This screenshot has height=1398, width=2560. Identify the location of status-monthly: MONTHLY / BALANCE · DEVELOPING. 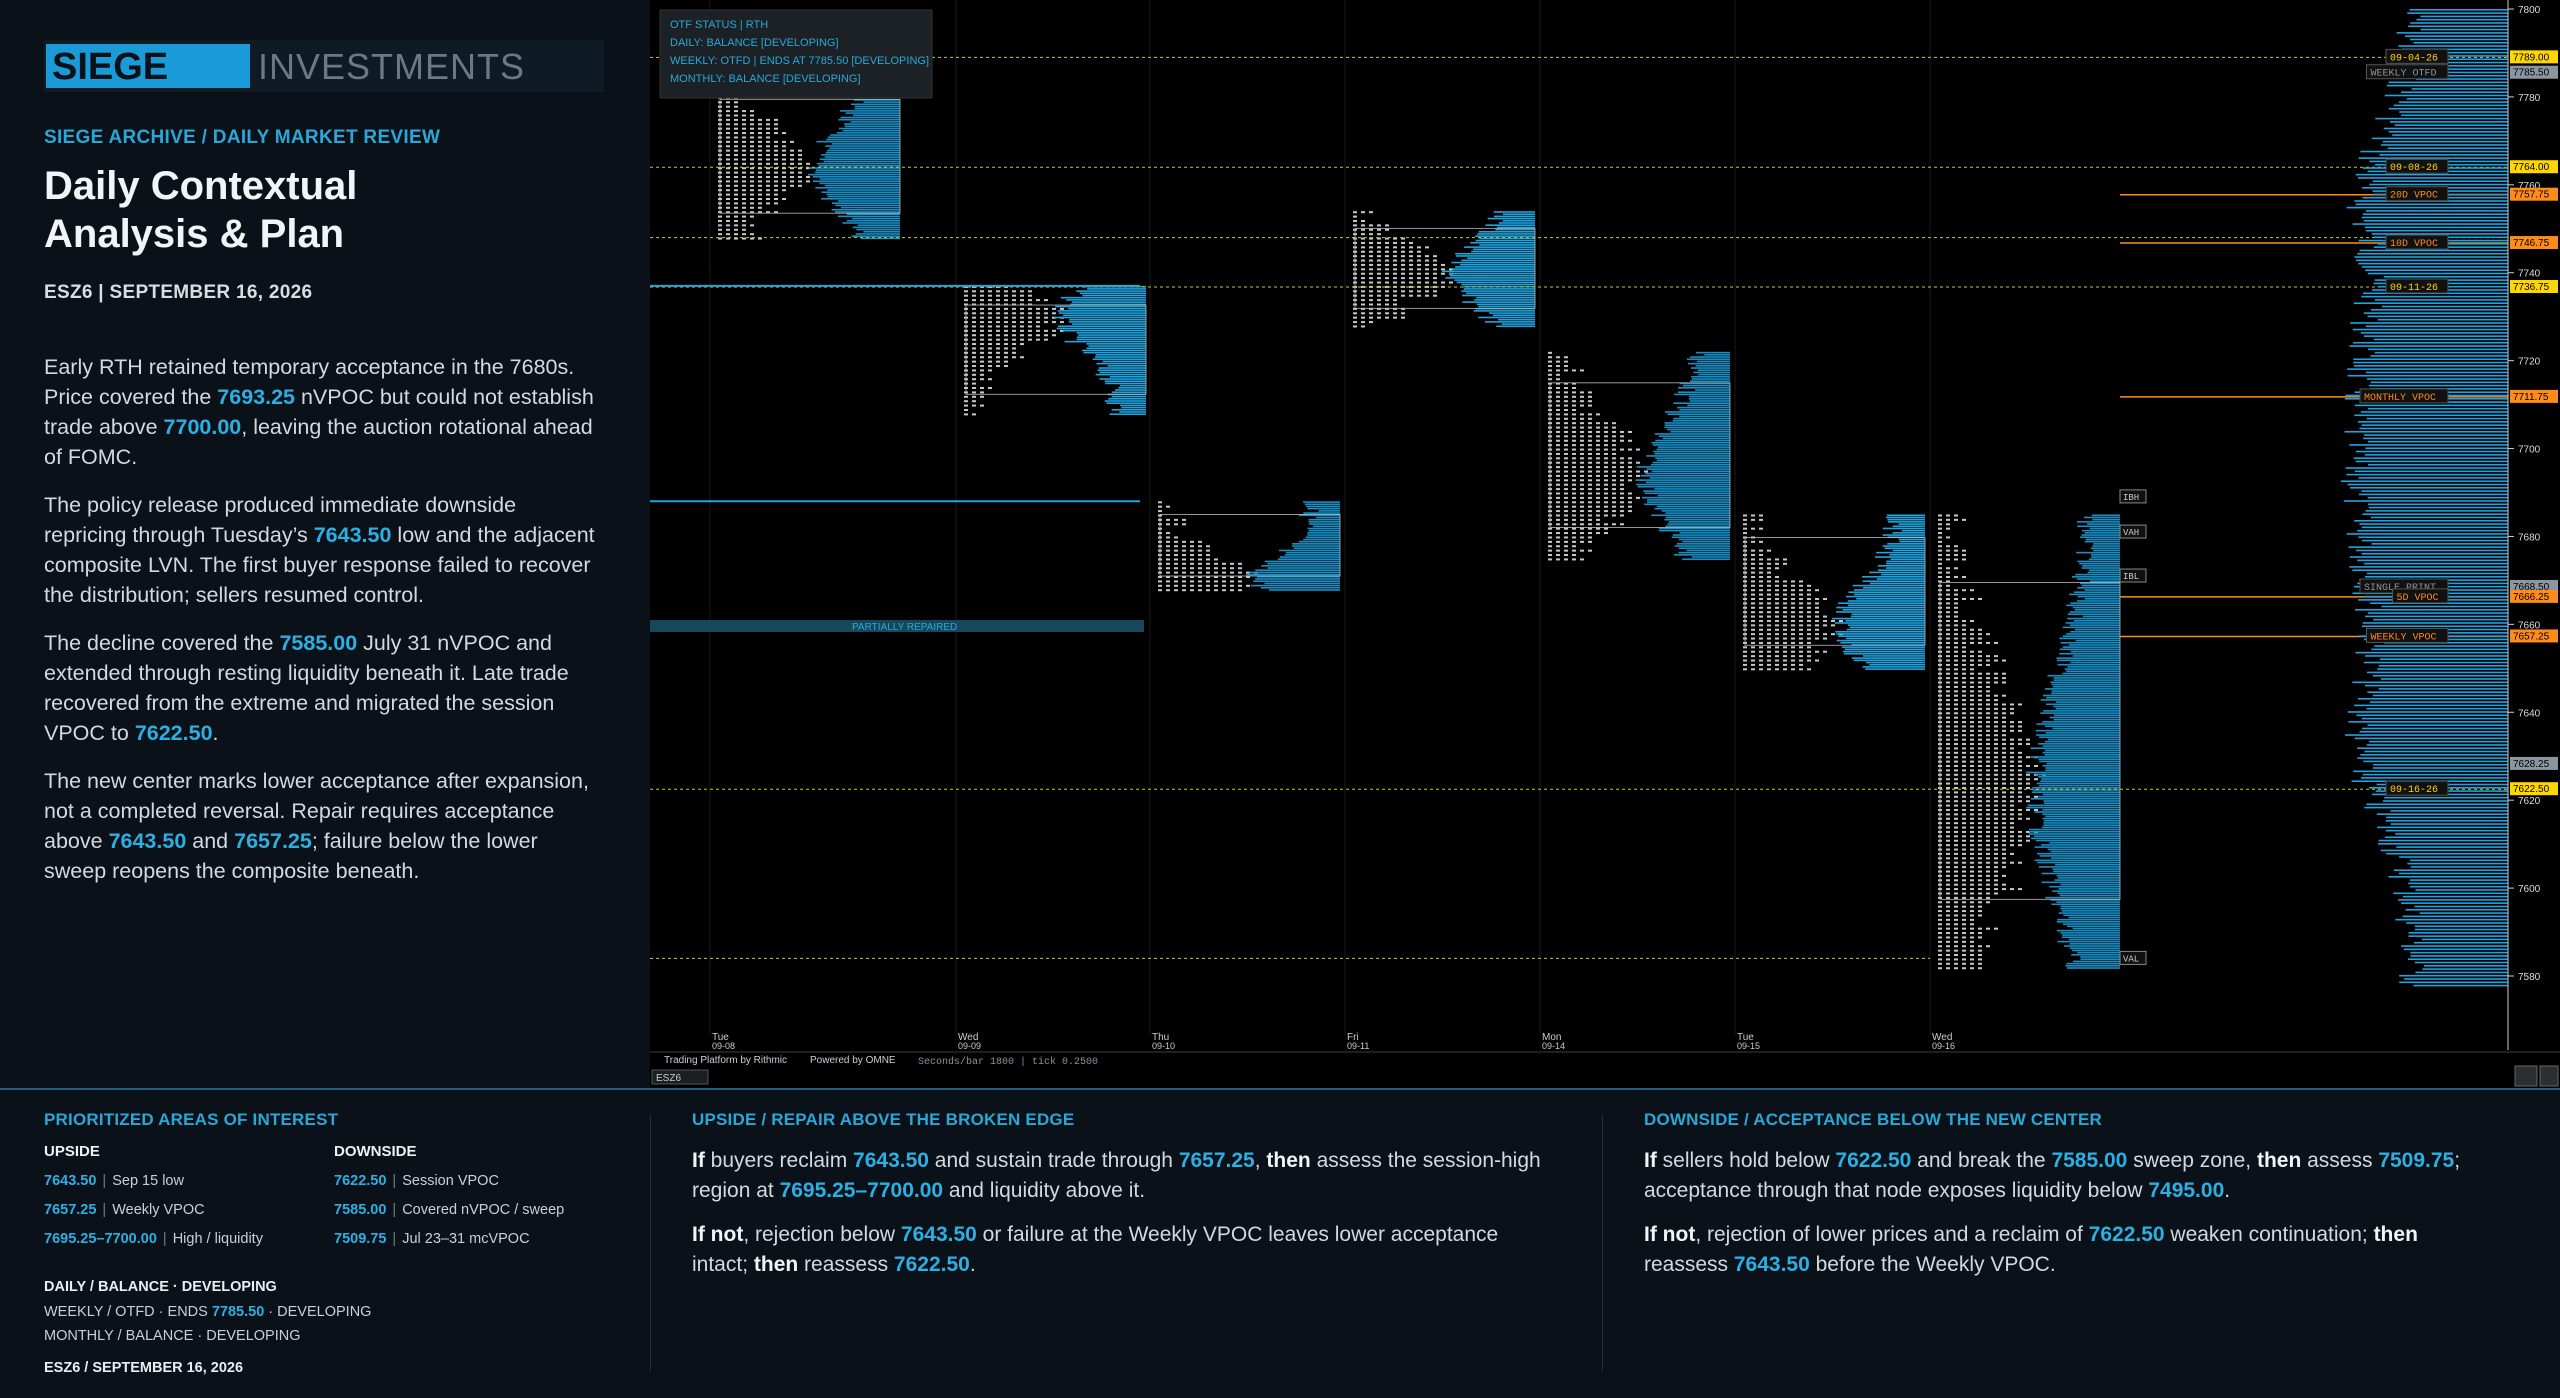
(172, 1336).